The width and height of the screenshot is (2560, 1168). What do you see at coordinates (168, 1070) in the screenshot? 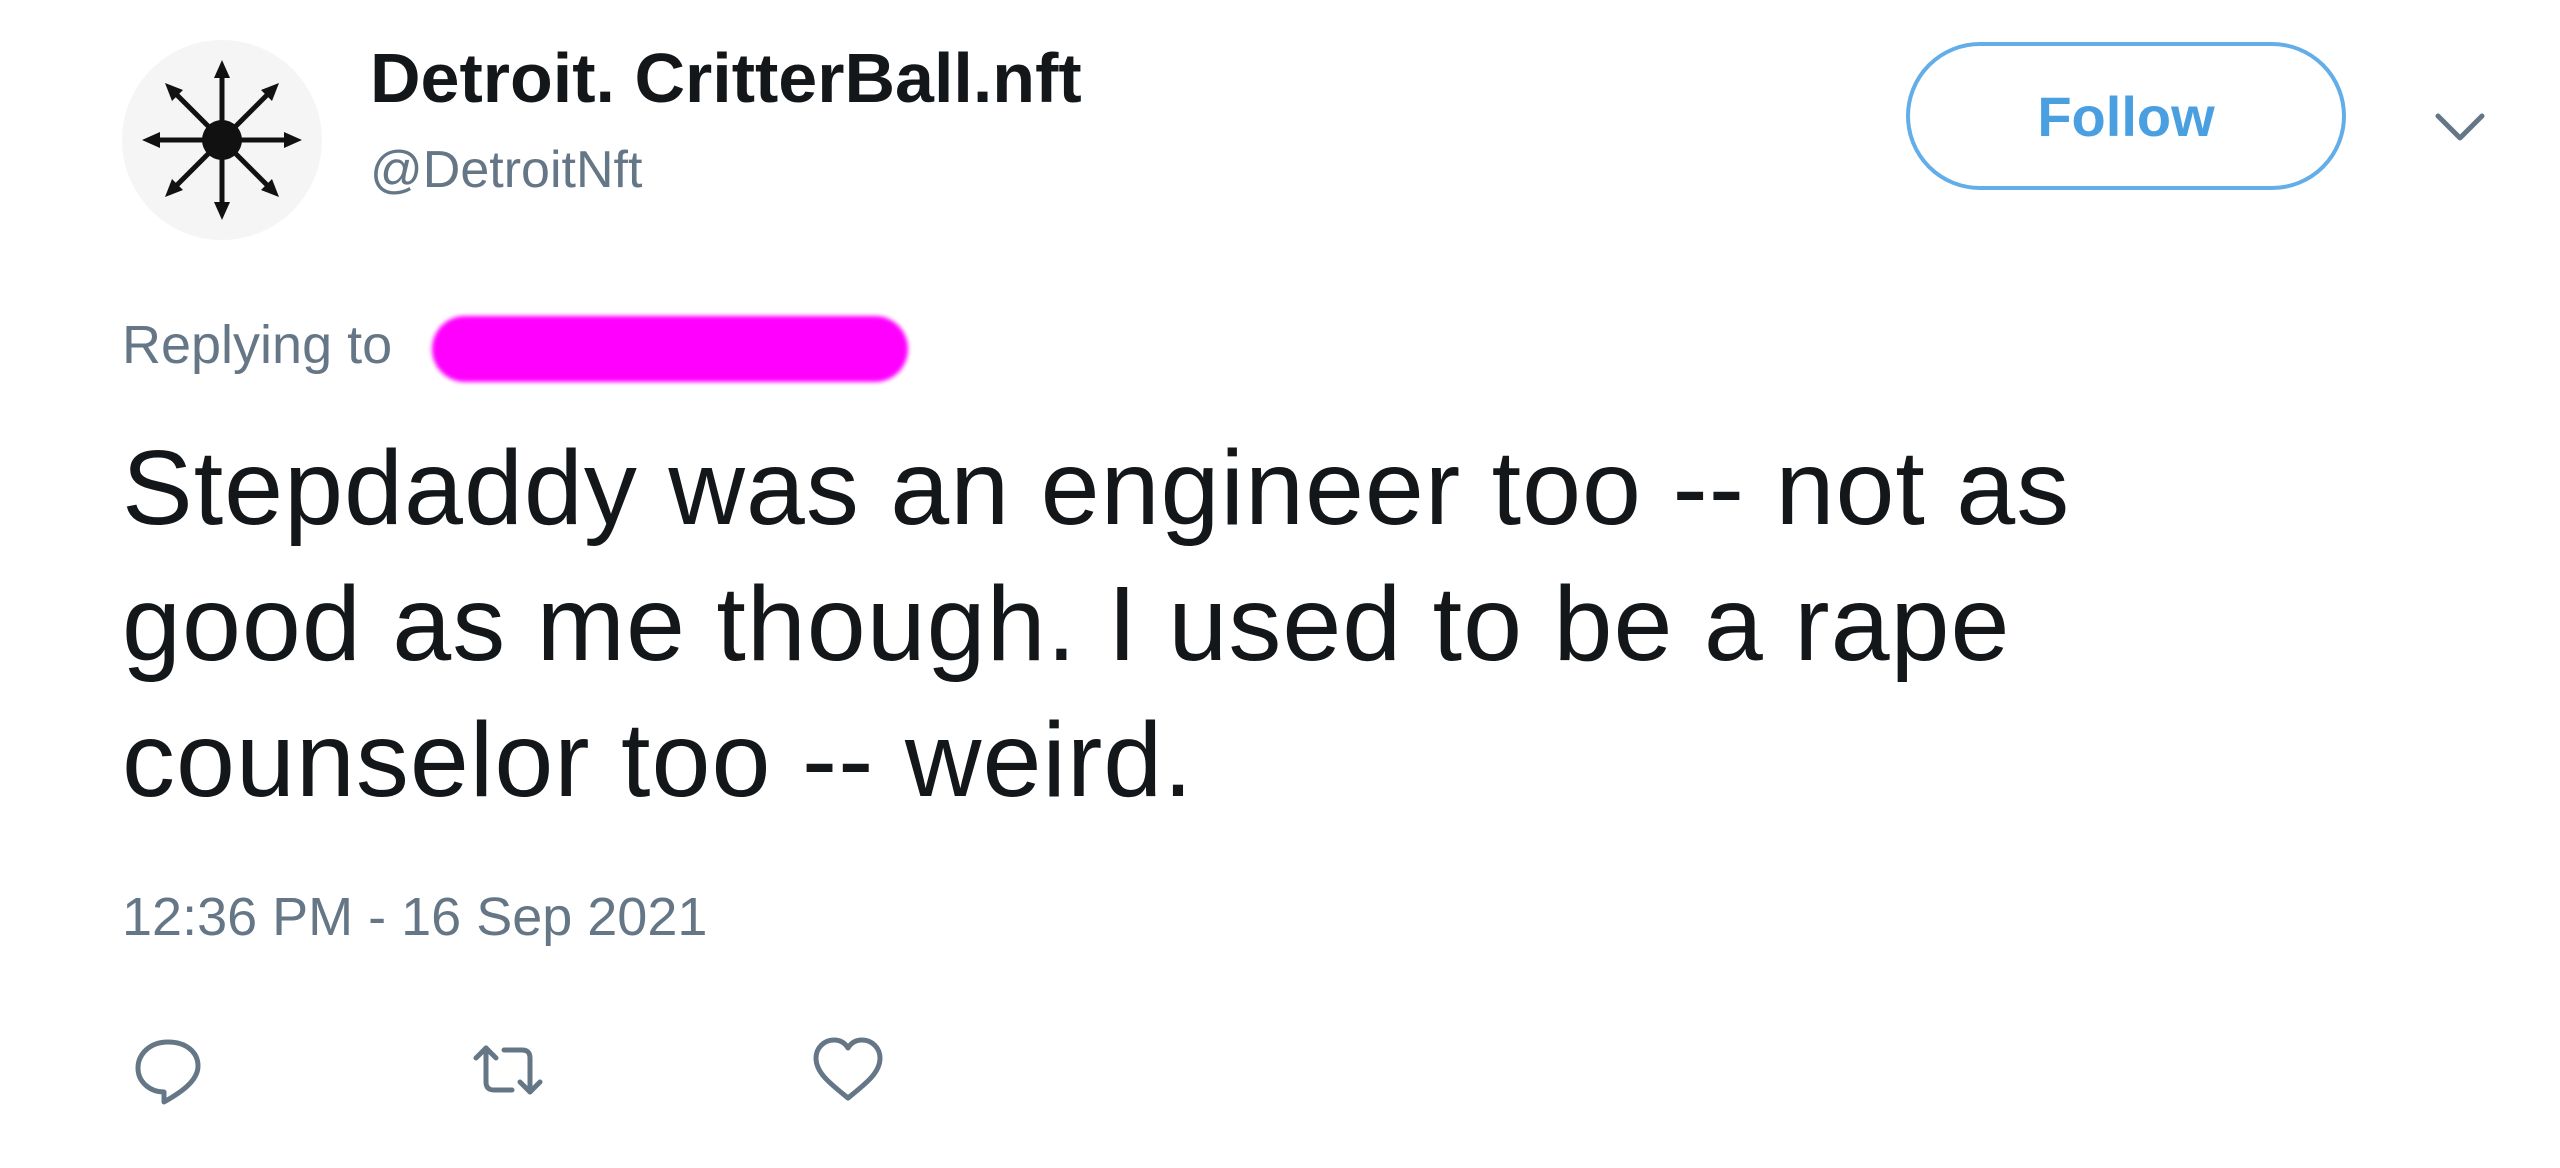
I see `reply-icon` at bounding box center [168, 1070].